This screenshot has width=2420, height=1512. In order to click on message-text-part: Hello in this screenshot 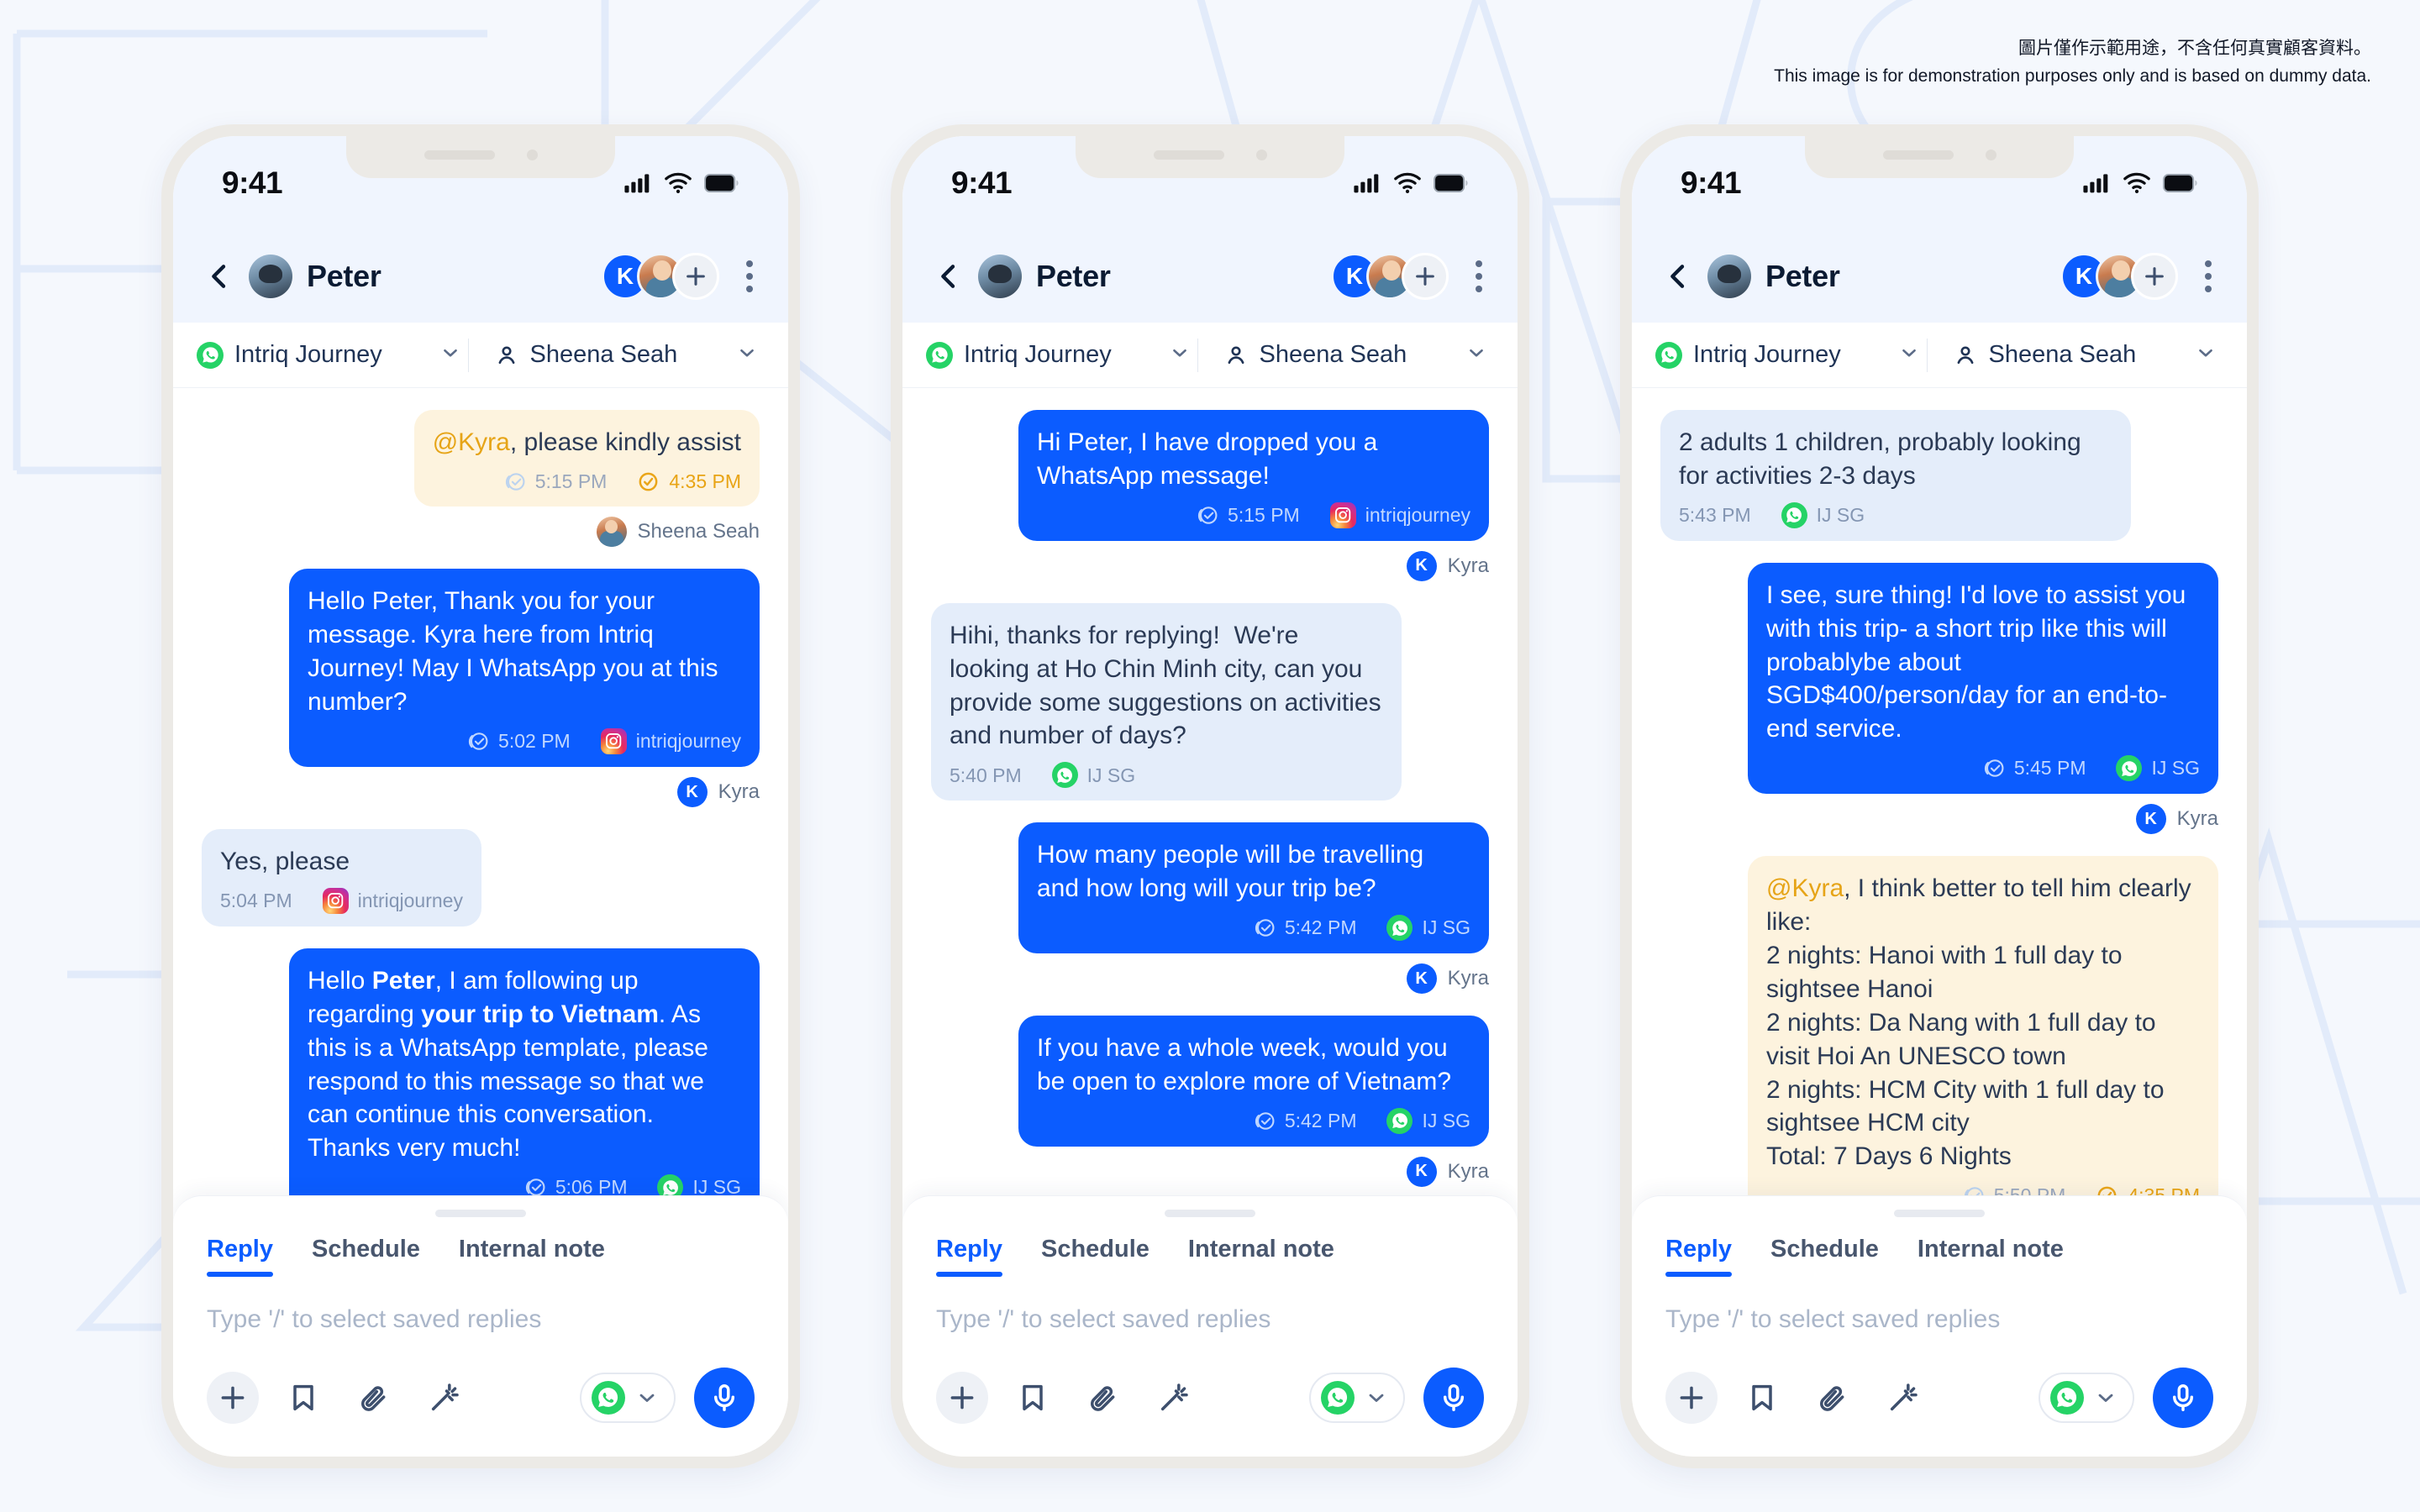, I will do `click(340, 980)`.